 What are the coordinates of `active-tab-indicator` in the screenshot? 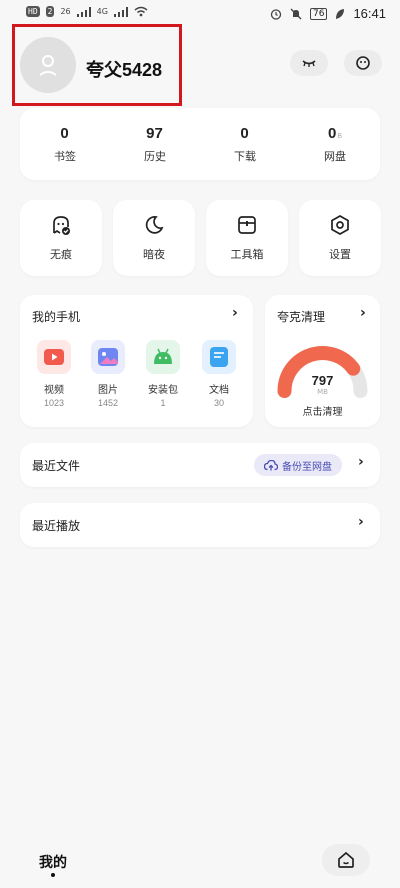 It's located at (53, 875).